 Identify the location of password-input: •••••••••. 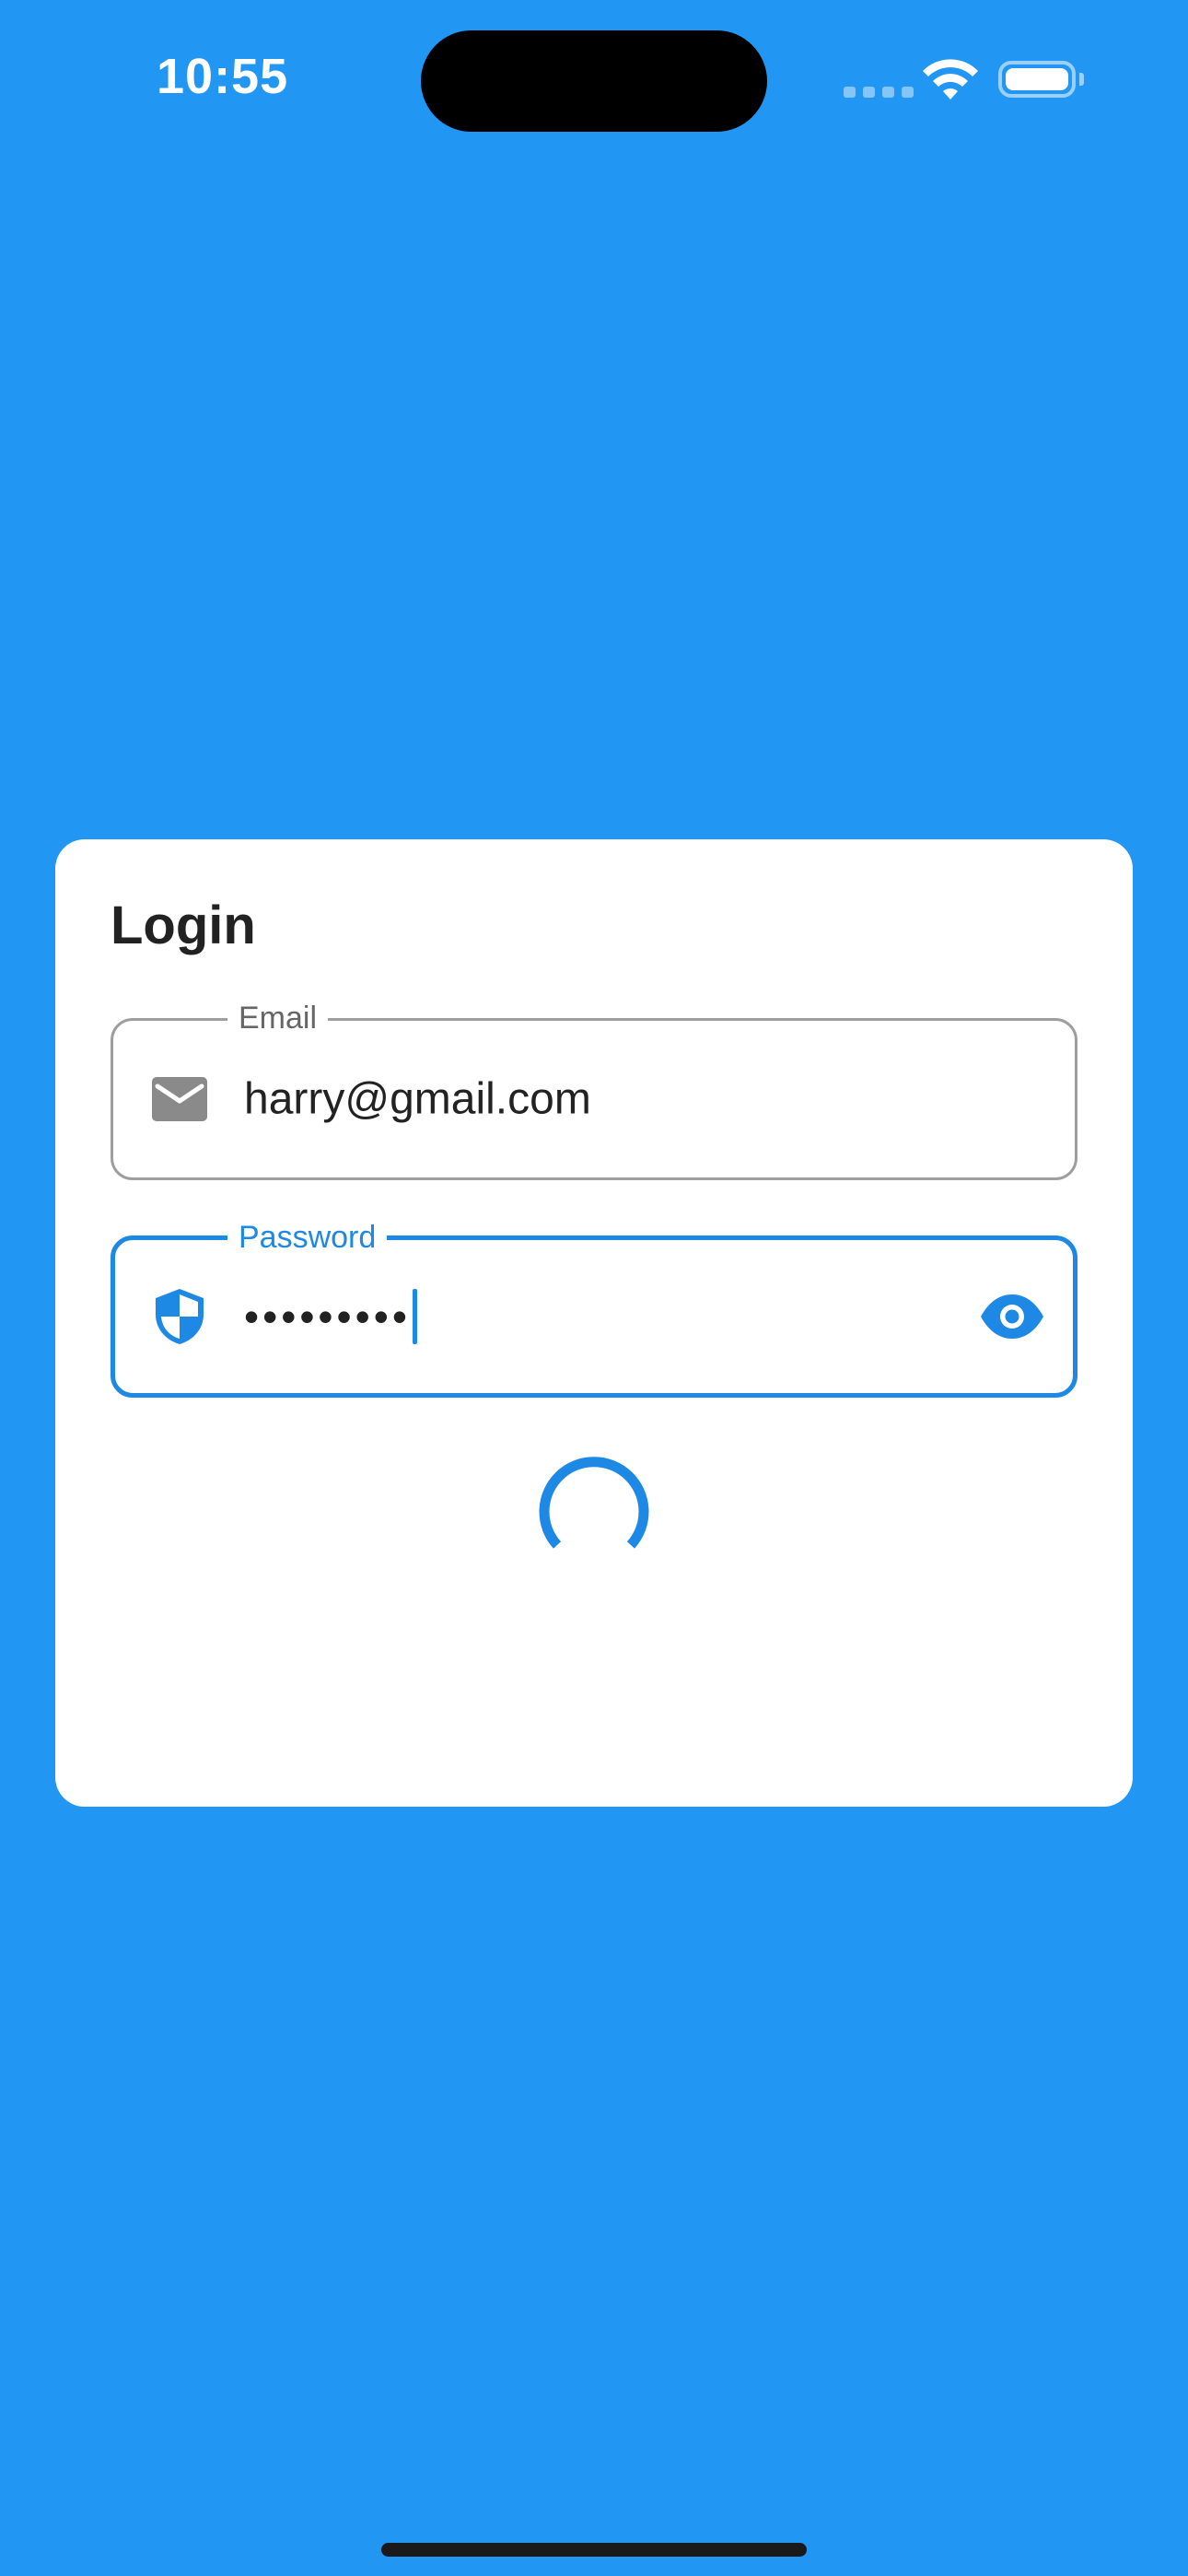
(330, 1316).